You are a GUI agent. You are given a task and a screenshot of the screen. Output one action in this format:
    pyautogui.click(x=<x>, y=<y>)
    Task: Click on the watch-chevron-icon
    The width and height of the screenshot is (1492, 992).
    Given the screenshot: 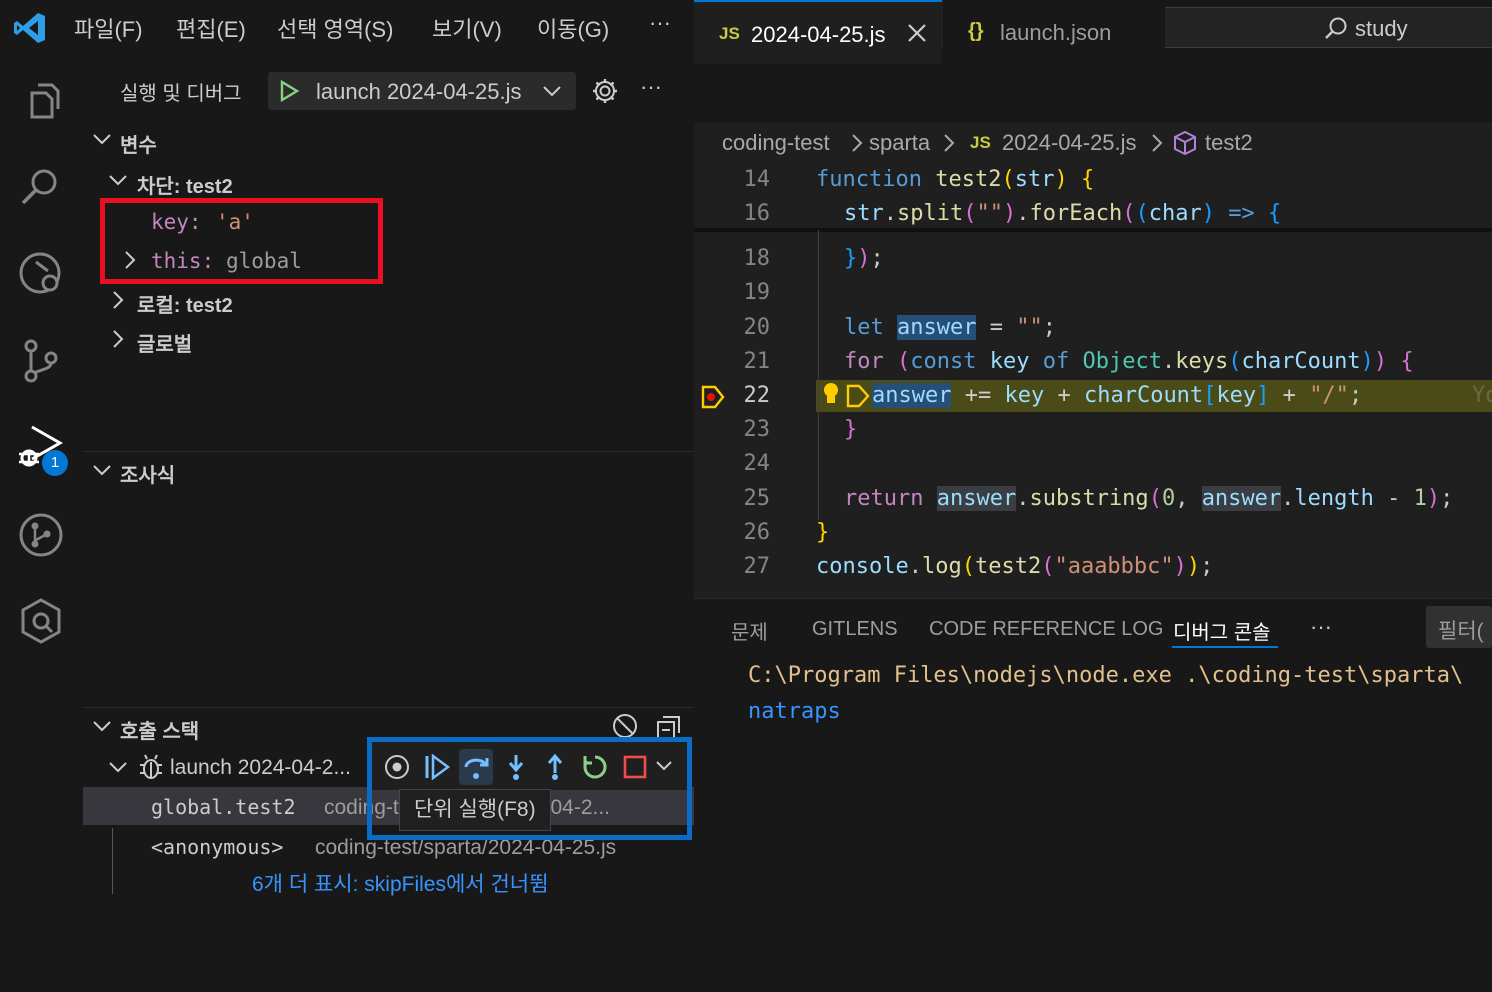 What is the action you would take?
    pyautogui.click(x=102, y=470)
    